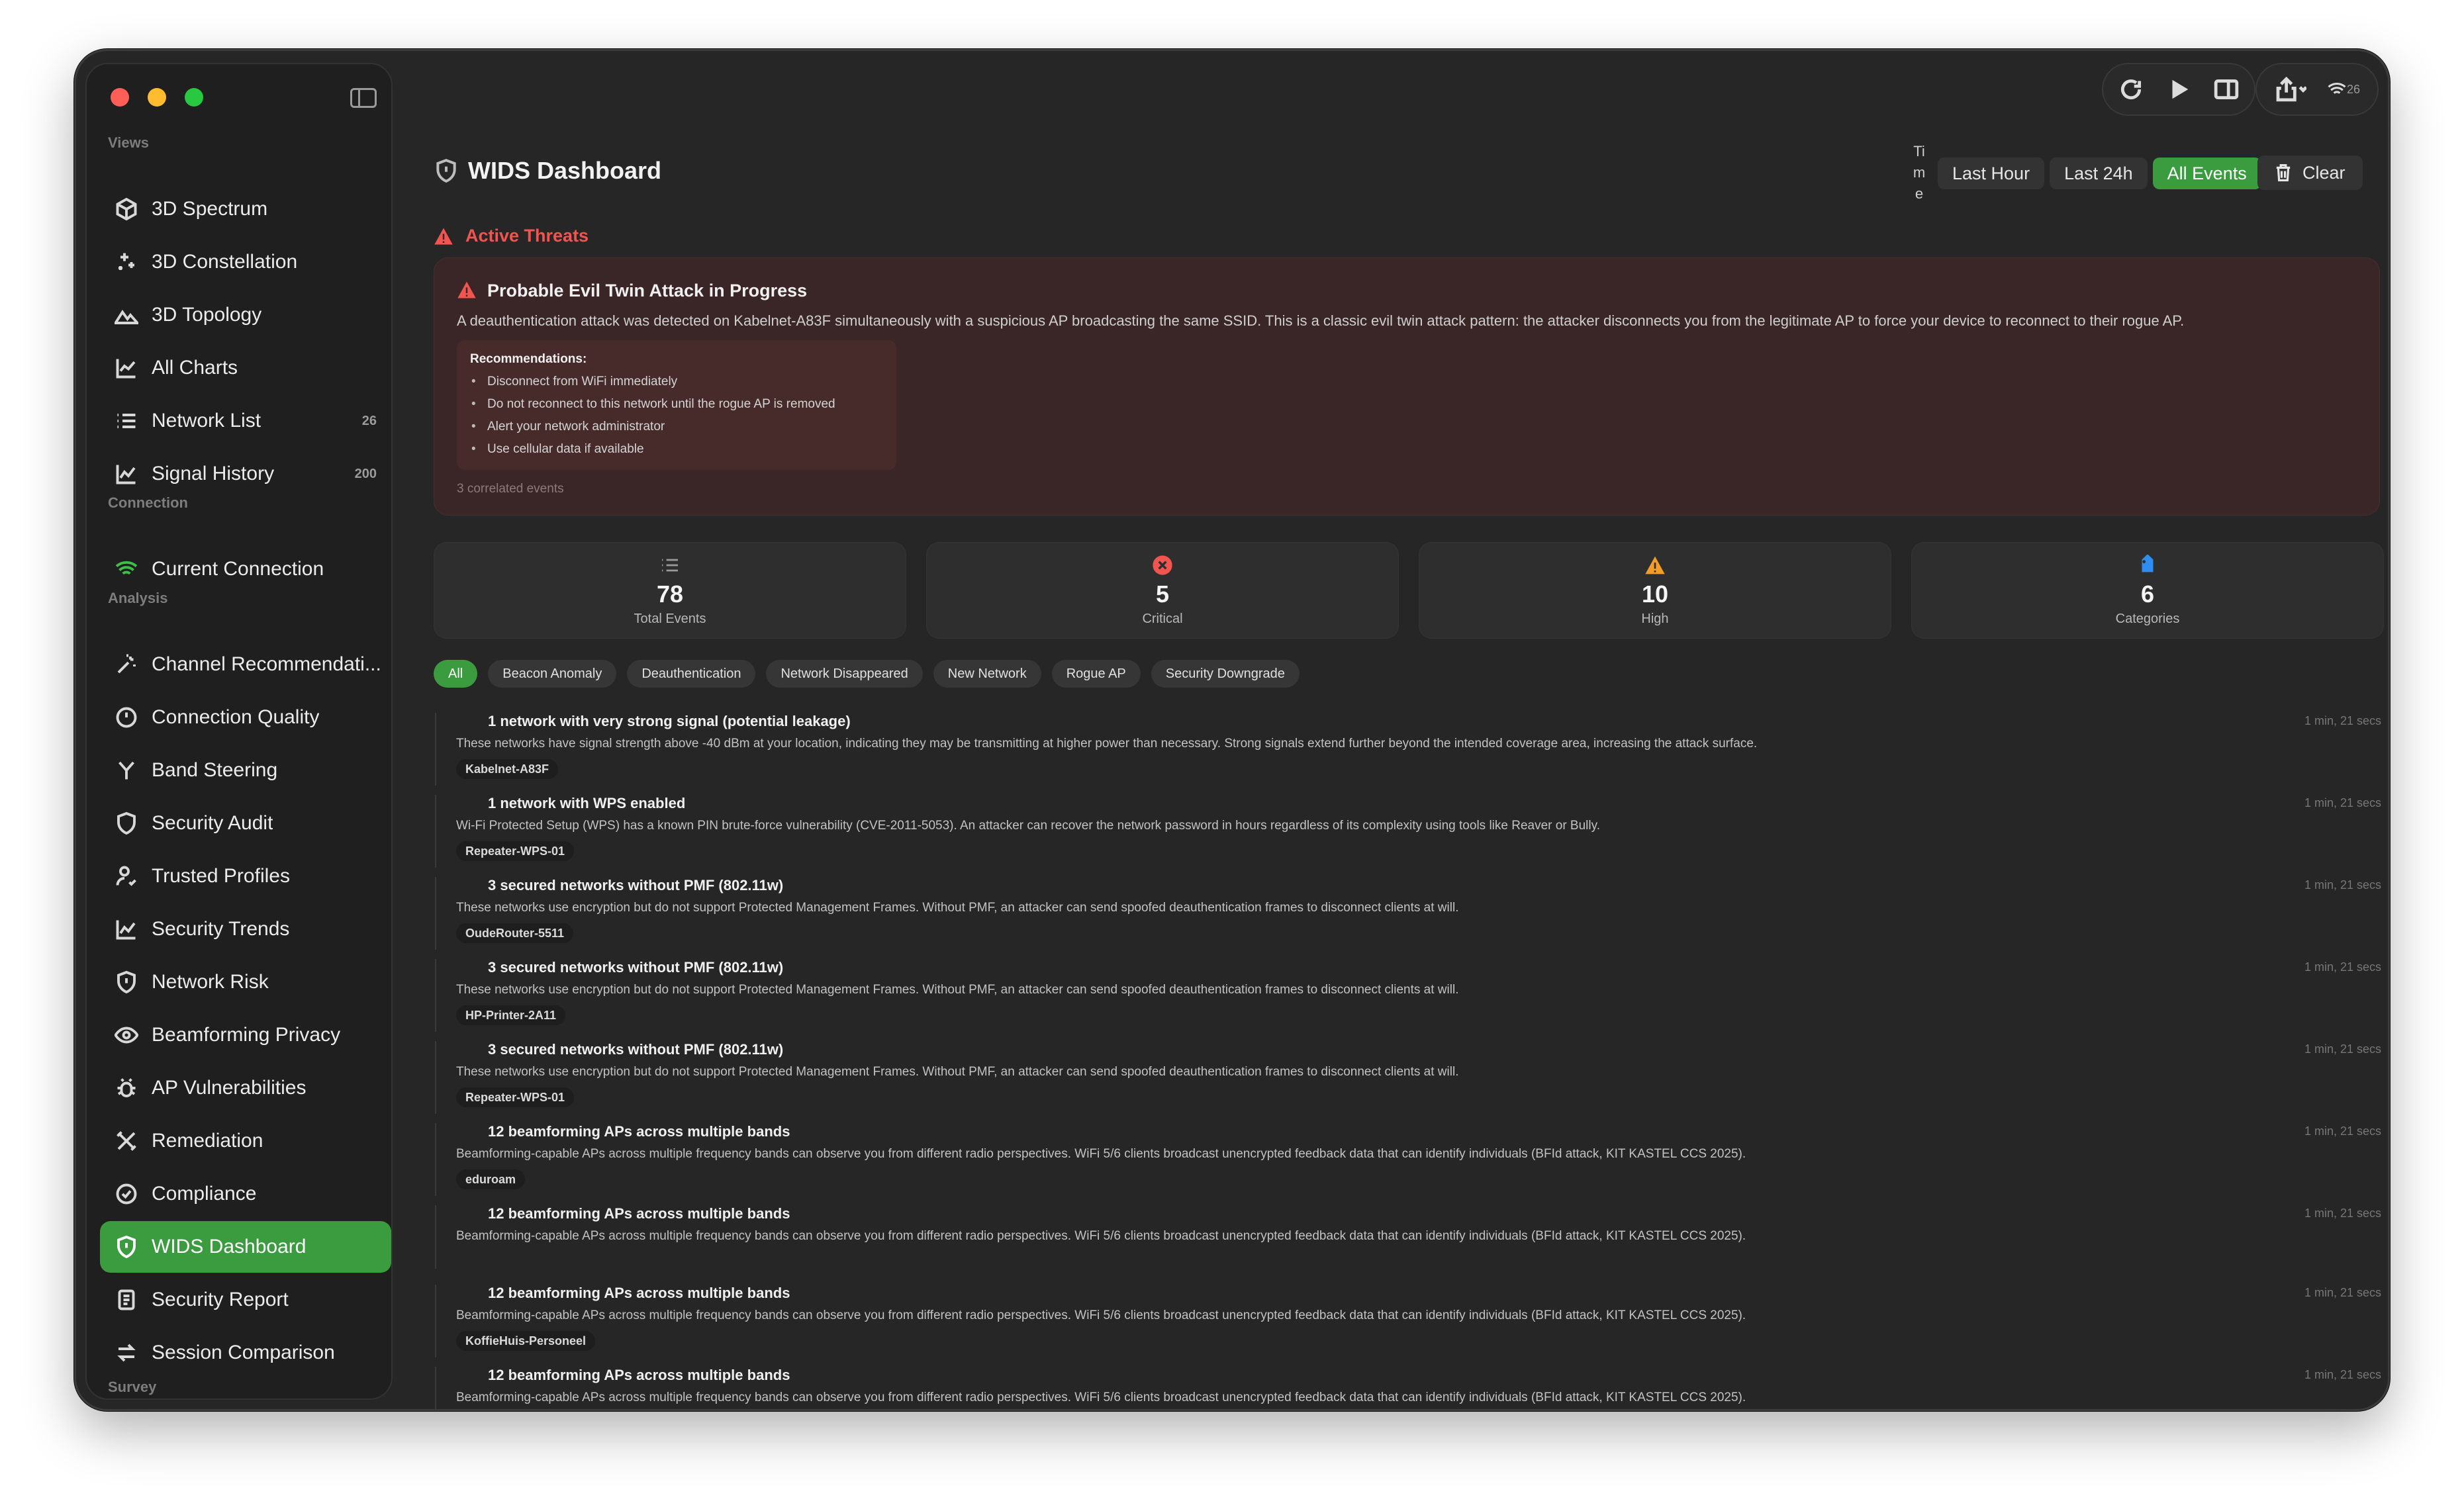 Image resolution: width=2464 pixels, height=1509 pixels. I want to click on filter-chip-all: All, so click(456, 674).